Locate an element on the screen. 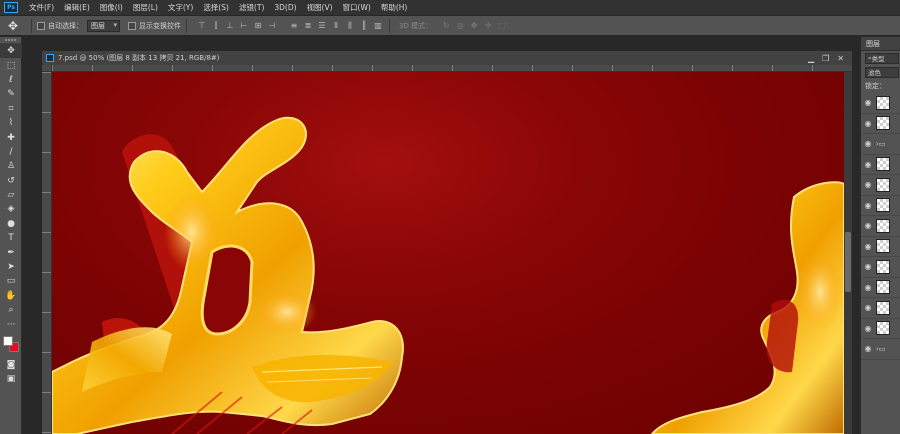  vertical-scrollbar is located at coordinates (848, 253).